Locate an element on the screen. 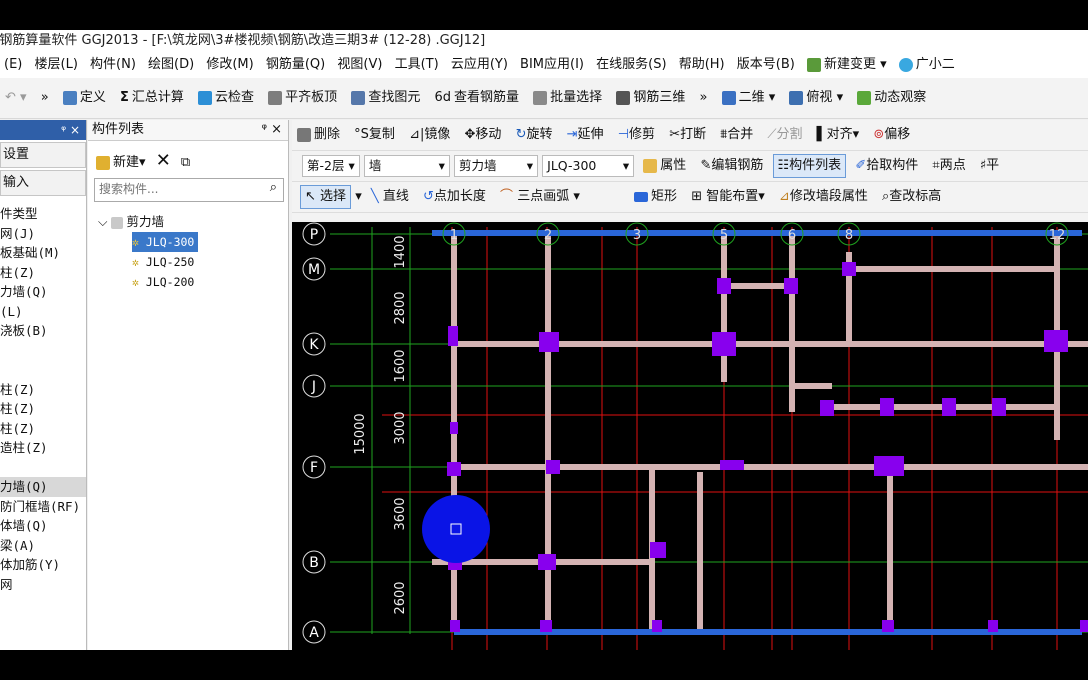  align-slab-top-button: 平齐板顶 is located at coordinates (302, 98).